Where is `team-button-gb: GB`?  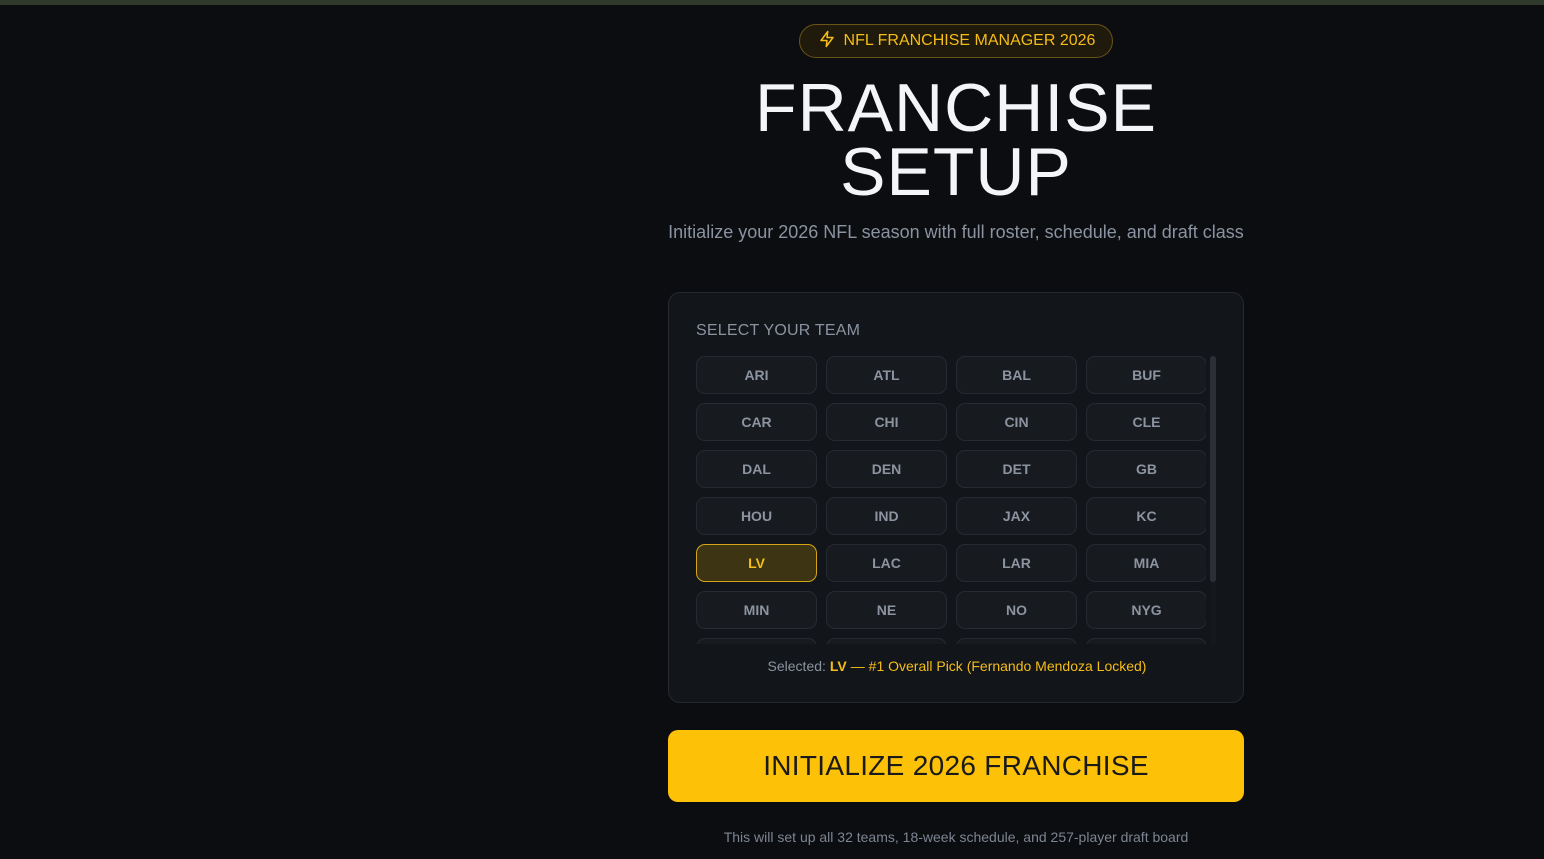 team-button-gb: GB is located at coordinates (1146, 469).